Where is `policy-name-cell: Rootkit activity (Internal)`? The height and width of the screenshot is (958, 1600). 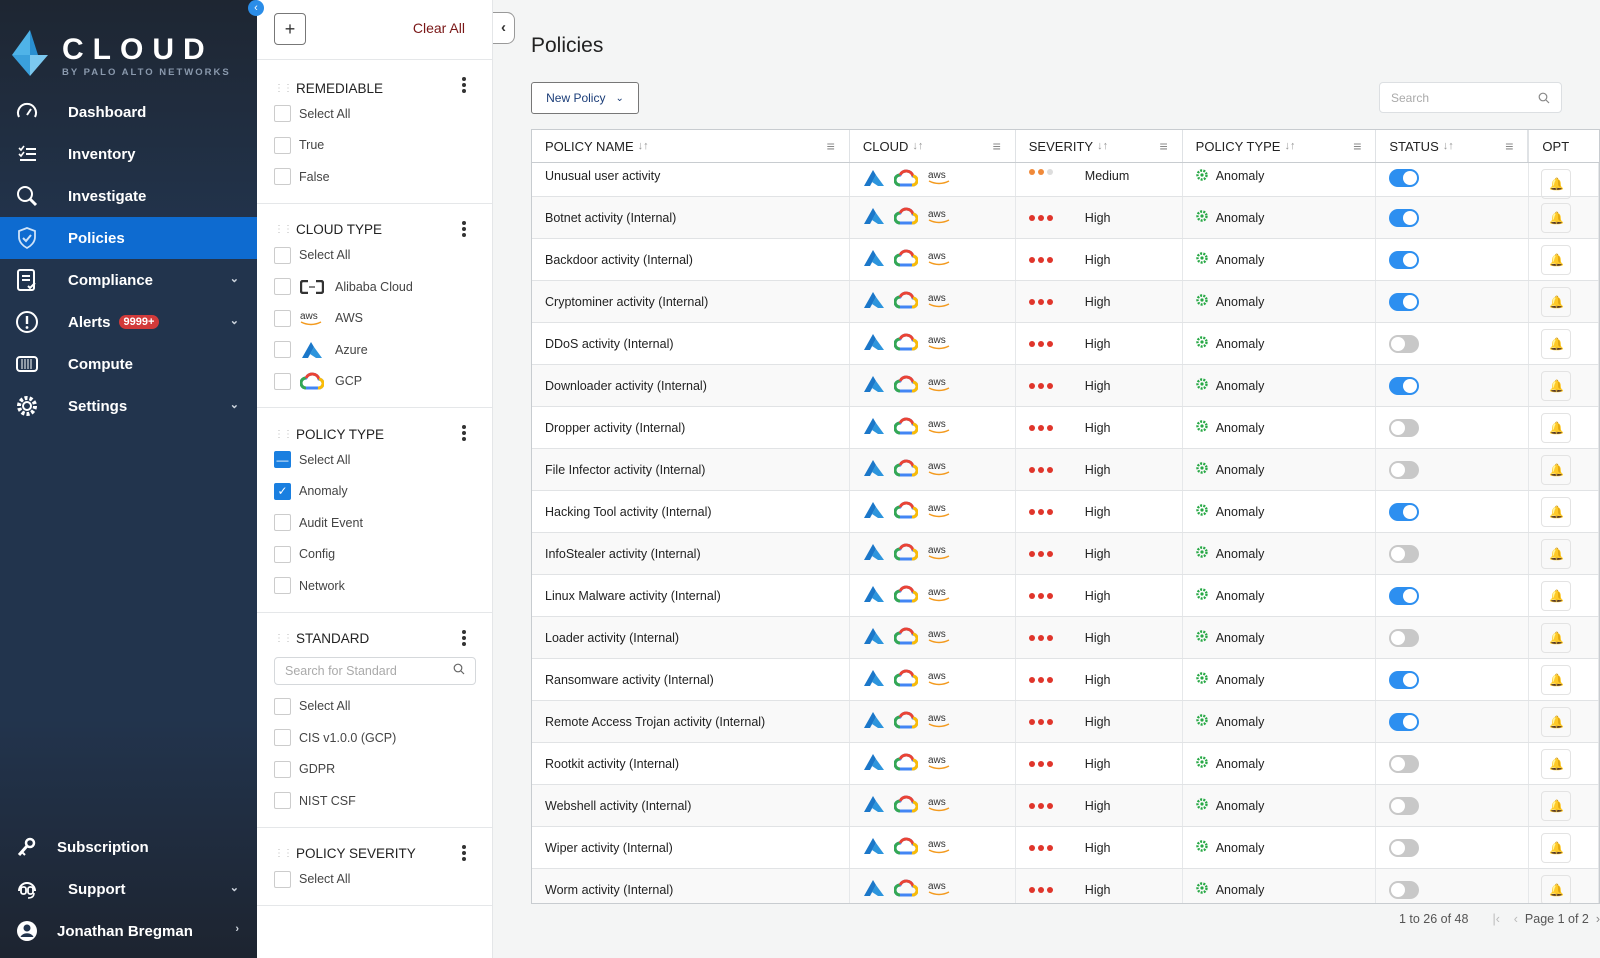
policy-name-cell: Rootkit activity (Internal) is located at coordinates (691, 763).